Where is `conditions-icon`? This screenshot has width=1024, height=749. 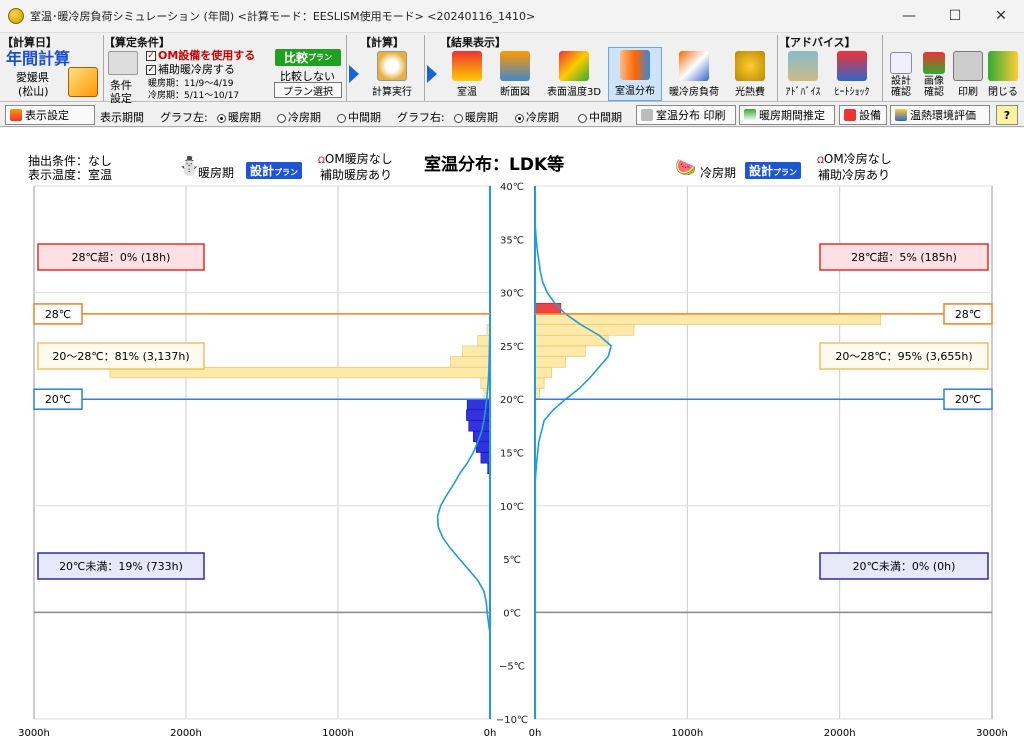
conditions-icon is located at coordinates (123, 63).